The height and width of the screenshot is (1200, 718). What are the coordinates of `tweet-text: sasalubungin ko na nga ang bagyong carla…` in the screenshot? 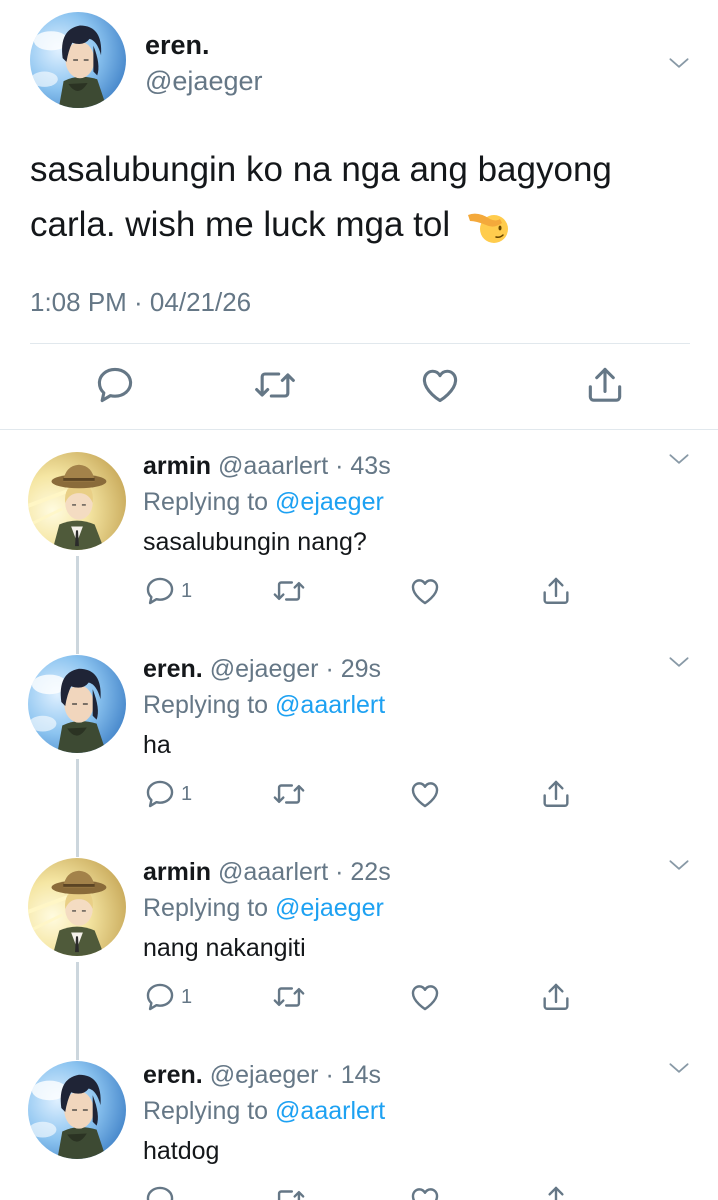 It's located at (360, 197).